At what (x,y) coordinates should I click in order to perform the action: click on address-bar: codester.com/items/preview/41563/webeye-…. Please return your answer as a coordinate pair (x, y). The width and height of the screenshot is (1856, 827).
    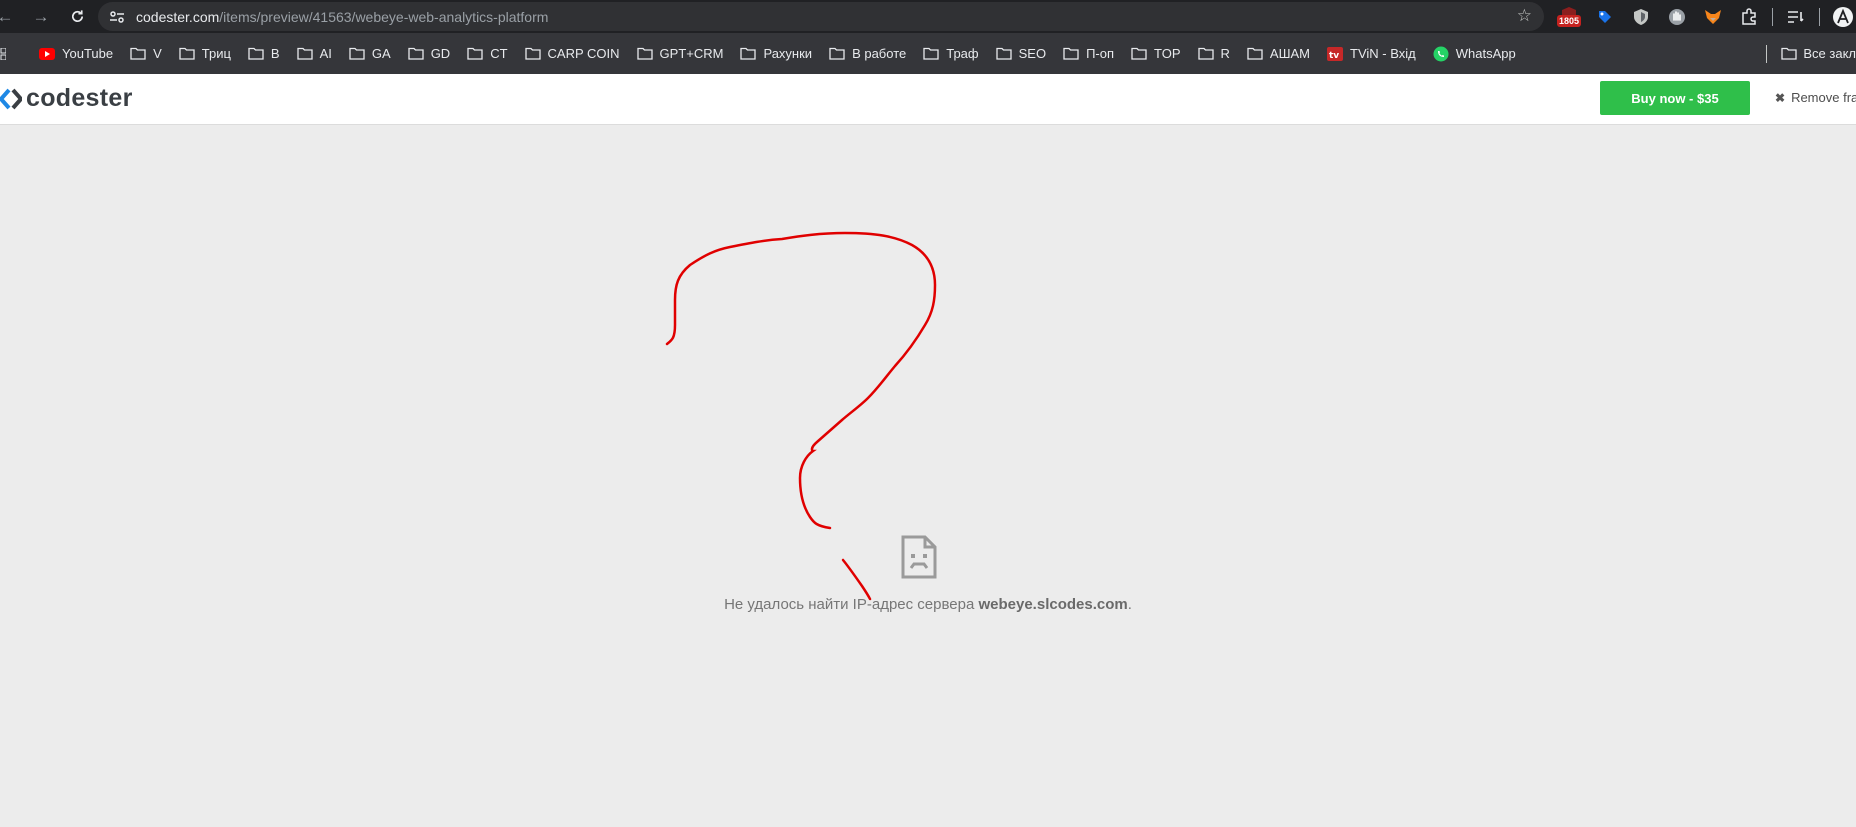
    Looking at the image, I should click on (821, 16).